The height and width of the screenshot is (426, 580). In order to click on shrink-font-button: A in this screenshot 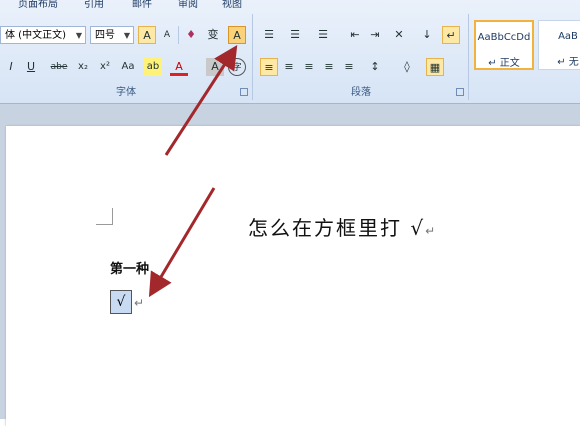, I will do `click(167, 35)`.